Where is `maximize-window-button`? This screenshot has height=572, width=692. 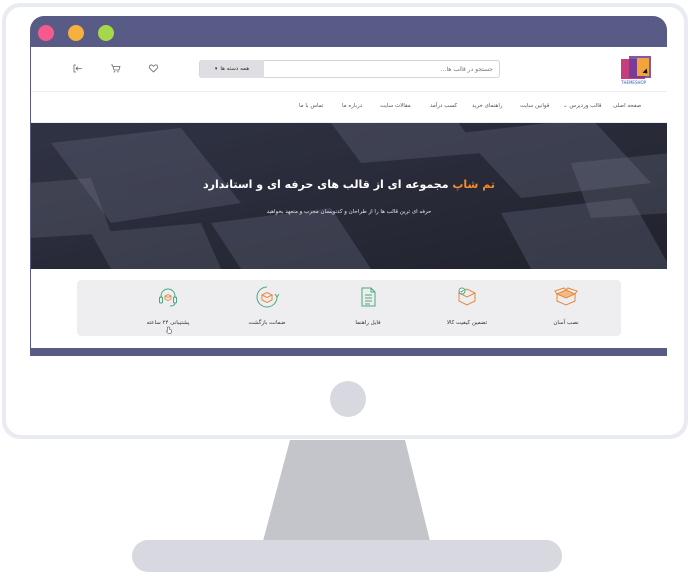
maximize-window-button is located at coordinates (106, 33).